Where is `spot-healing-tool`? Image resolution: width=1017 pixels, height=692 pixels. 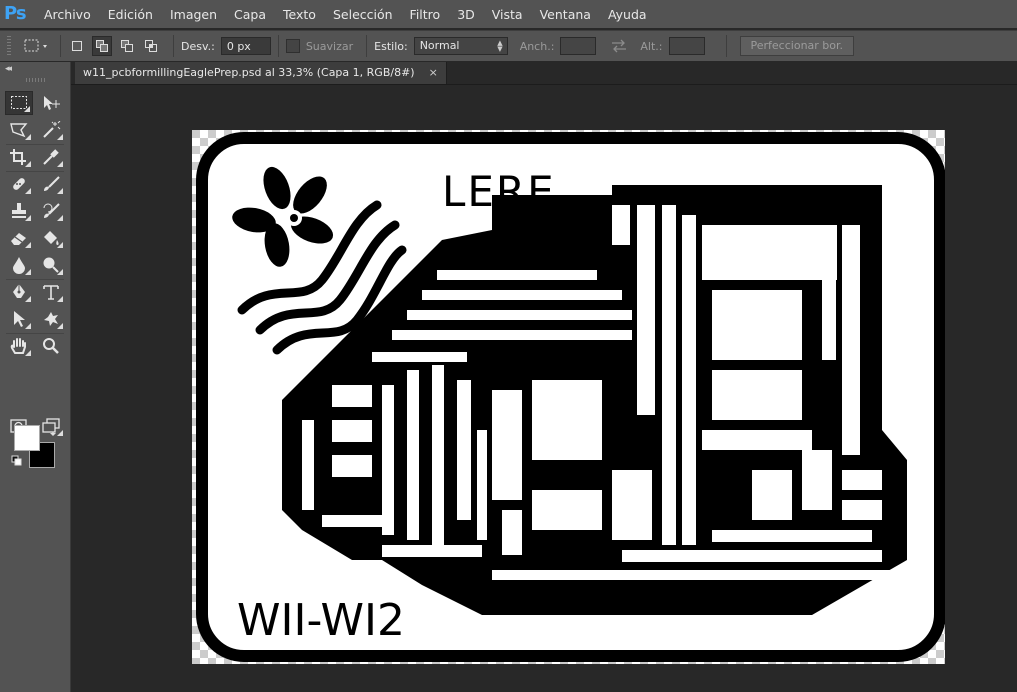
spot-healing-tool is located at coordinates (19, 184).